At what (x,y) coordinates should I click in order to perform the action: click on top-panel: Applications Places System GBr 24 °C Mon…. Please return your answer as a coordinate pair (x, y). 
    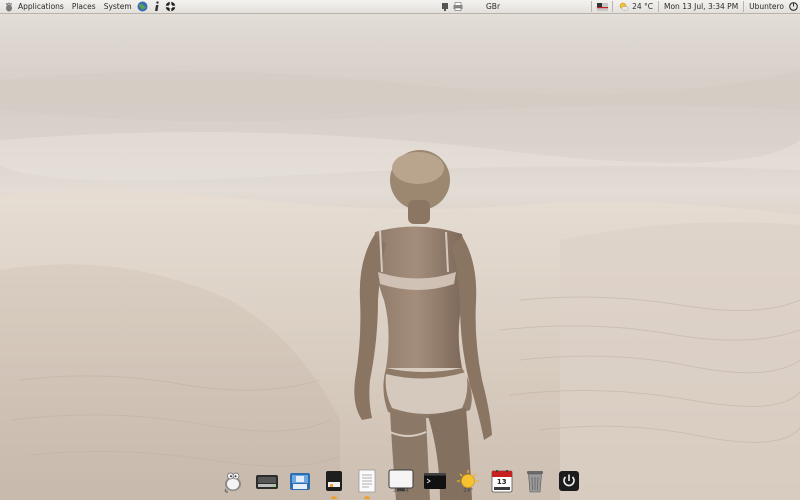
    Looking at the image, I should click on (400, 7).